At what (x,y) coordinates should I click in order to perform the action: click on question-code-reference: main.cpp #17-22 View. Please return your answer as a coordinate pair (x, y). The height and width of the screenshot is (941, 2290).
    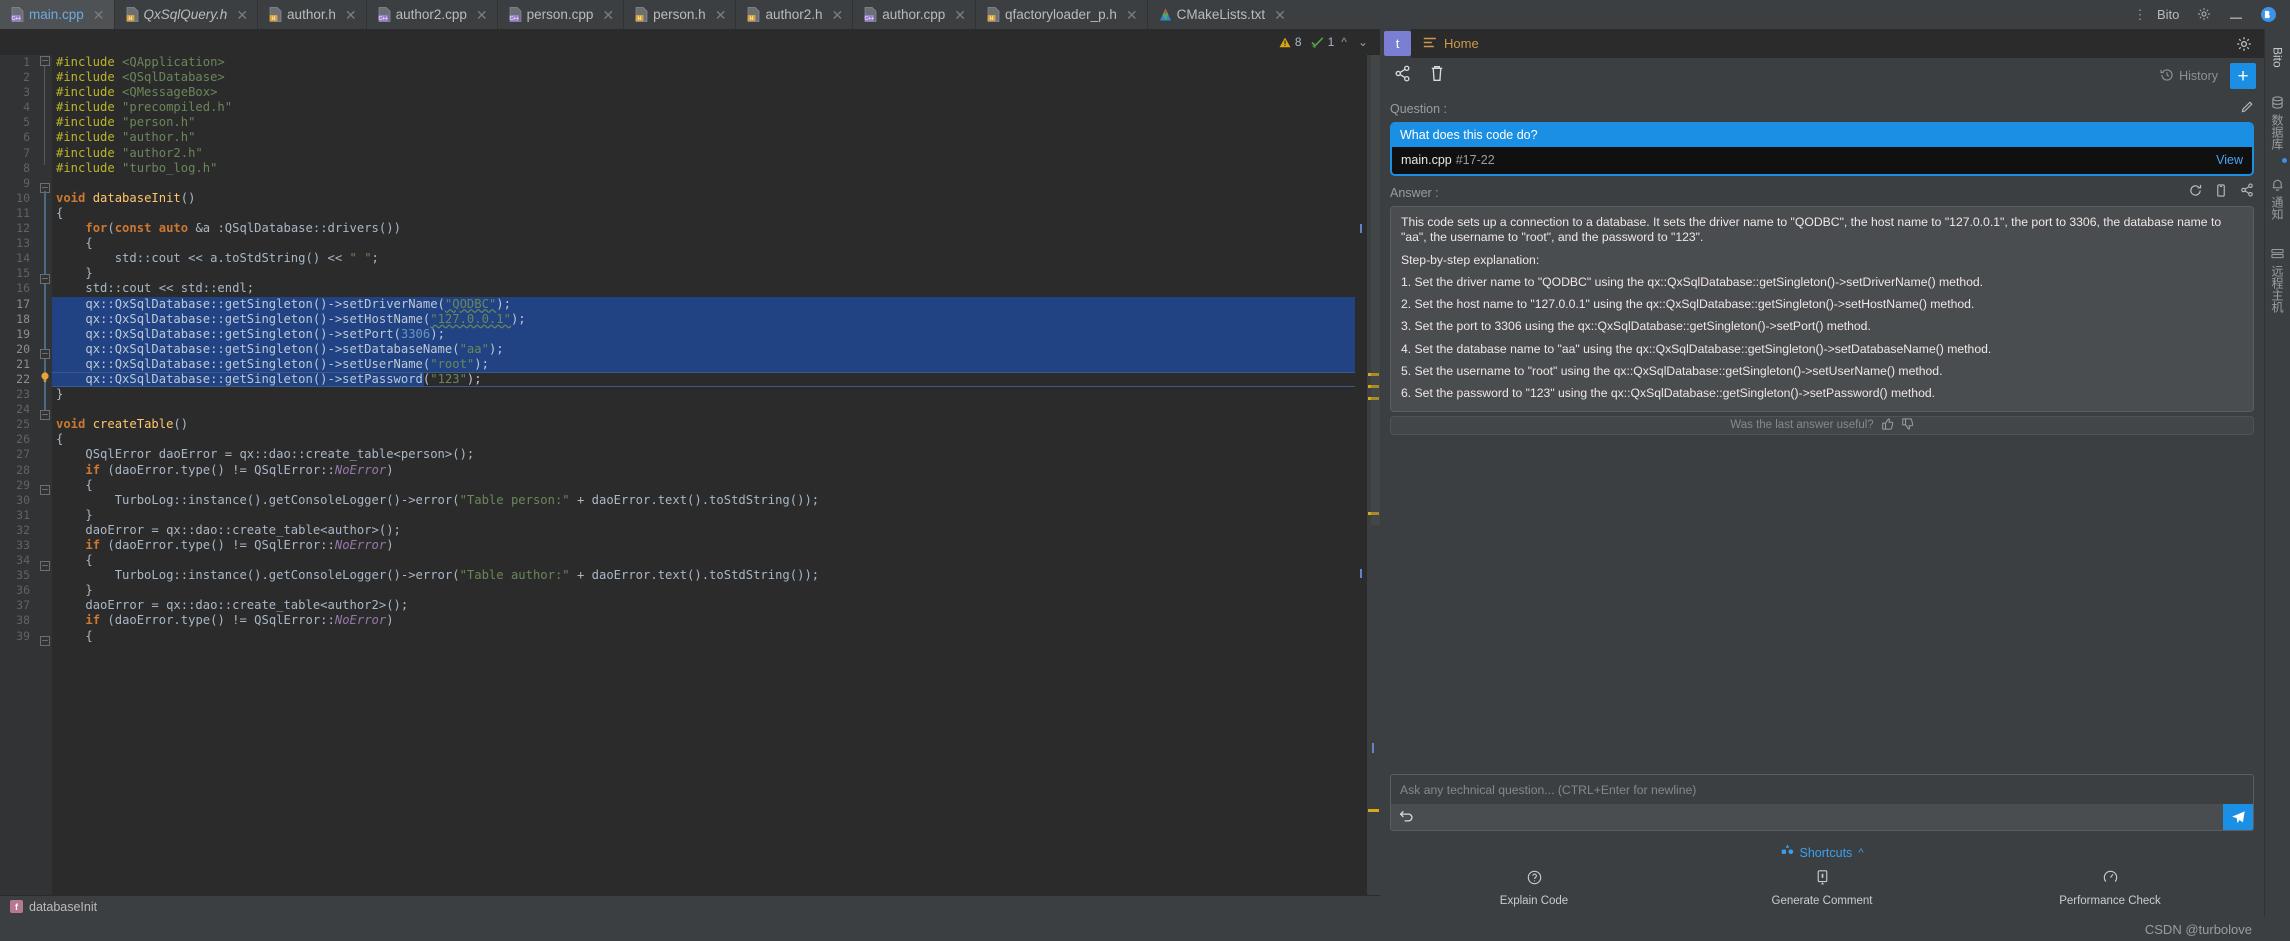
    Looking at the image, I should click on (1822, 160).